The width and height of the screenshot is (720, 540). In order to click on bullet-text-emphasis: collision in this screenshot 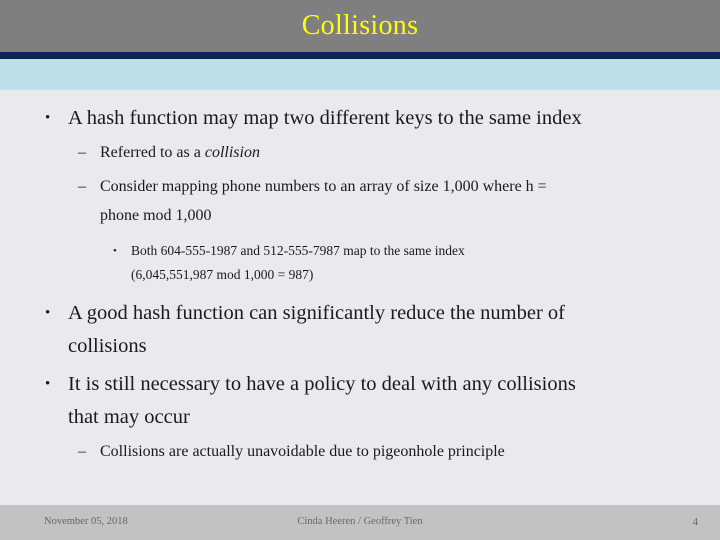, I will do `click(232, 152)`.